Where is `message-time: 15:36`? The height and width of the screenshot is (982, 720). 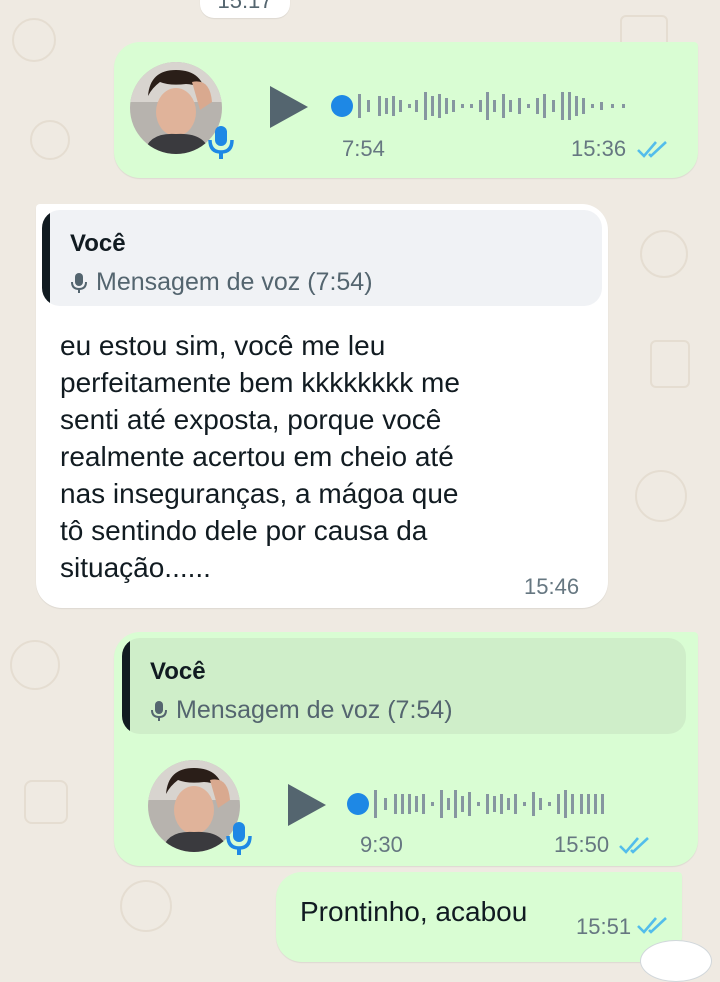 message-time: 15:36 is located at coordinates (599, 148).